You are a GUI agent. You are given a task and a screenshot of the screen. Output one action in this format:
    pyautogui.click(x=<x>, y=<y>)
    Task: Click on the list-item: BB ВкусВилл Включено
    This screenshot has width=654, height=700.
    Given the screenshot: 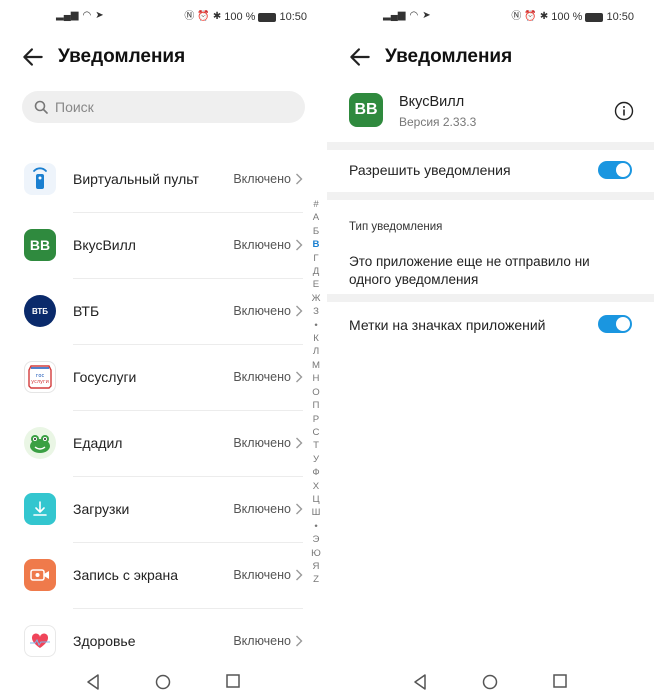 What is the action you would take?
    pyautogui.click(x=163, y=245)
    